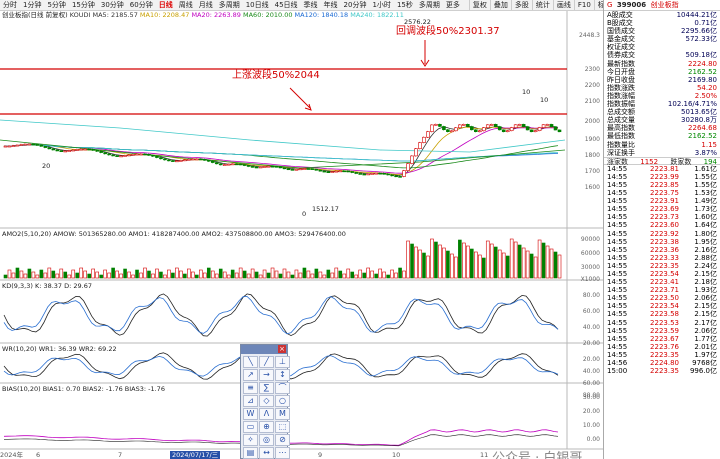 Image resolution: width=720 pixels, height=459 pixels. I want to click on draw-tool-icon: ◎, so click(266, 440).